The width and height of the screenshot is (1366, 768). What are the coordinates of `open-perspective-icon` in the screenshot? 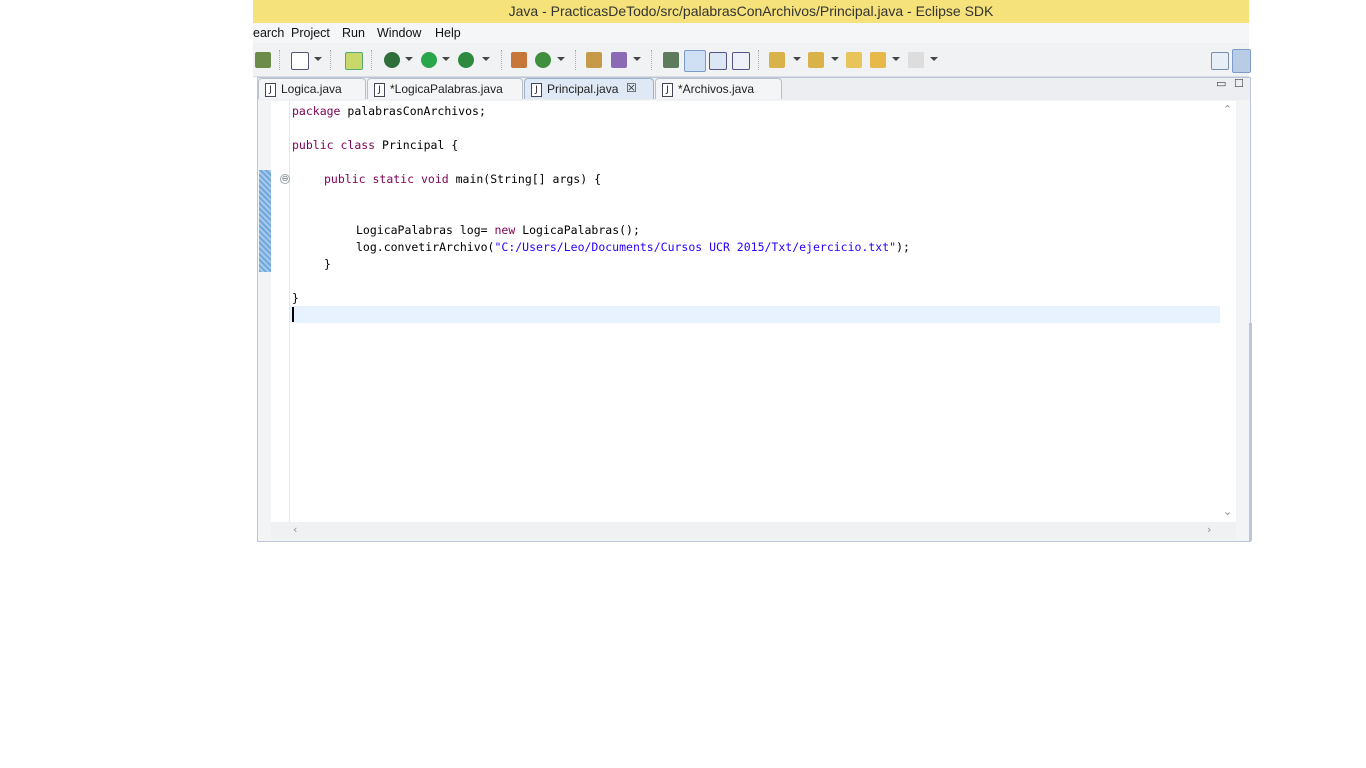 It's located at (1220, 61).